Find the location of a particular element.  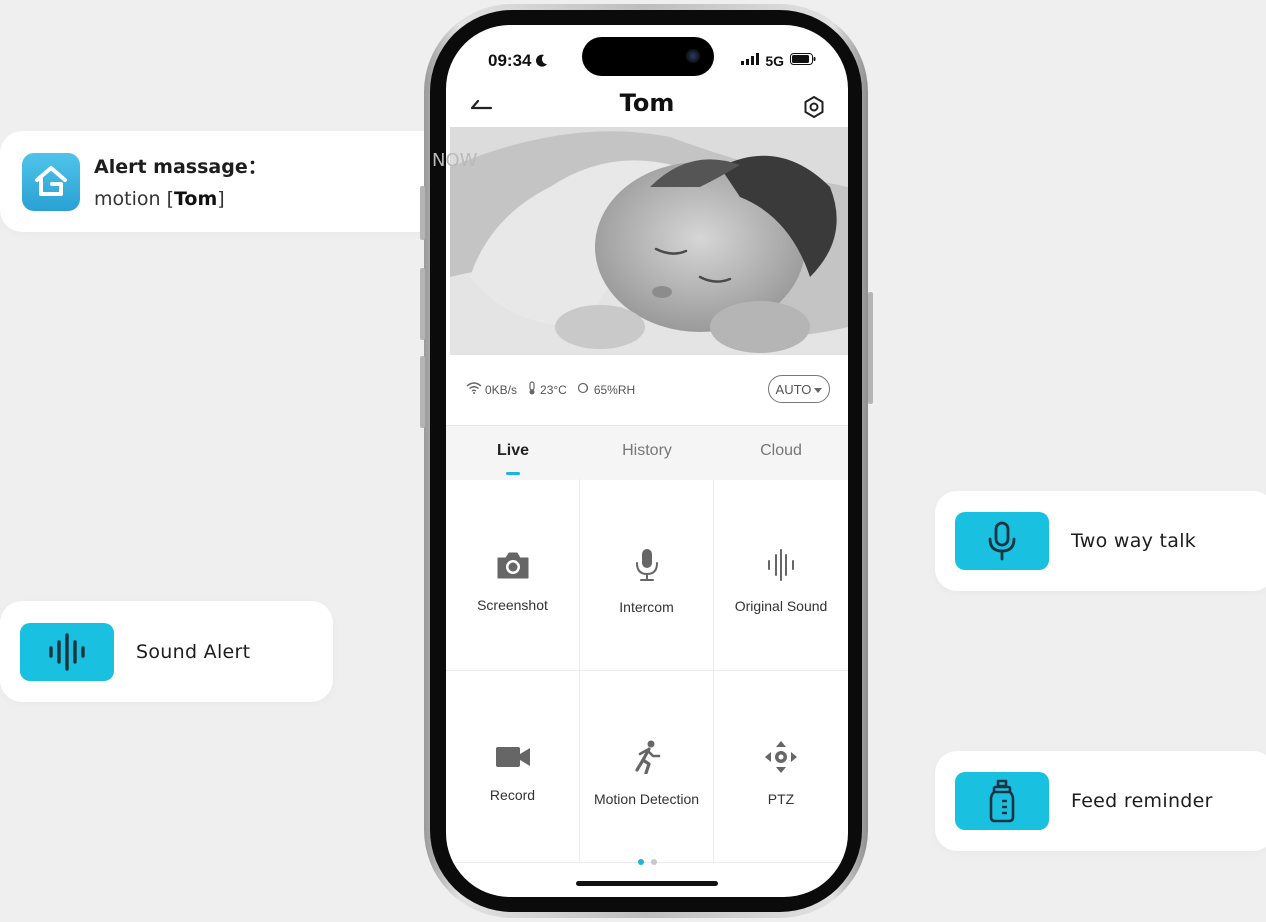

feed-reminder-card: Feed reminder is located at coordinates (1100, 801).